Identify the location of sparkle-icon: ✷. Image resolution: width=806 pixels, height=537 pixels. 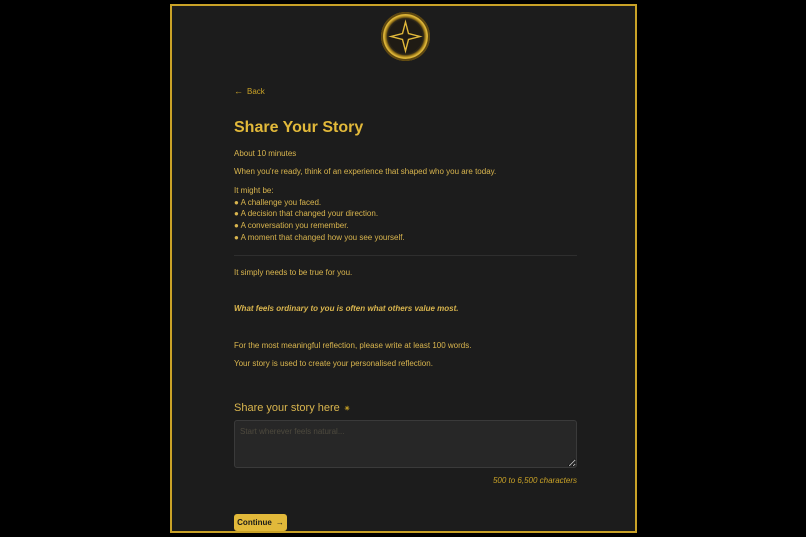
(347, 408).